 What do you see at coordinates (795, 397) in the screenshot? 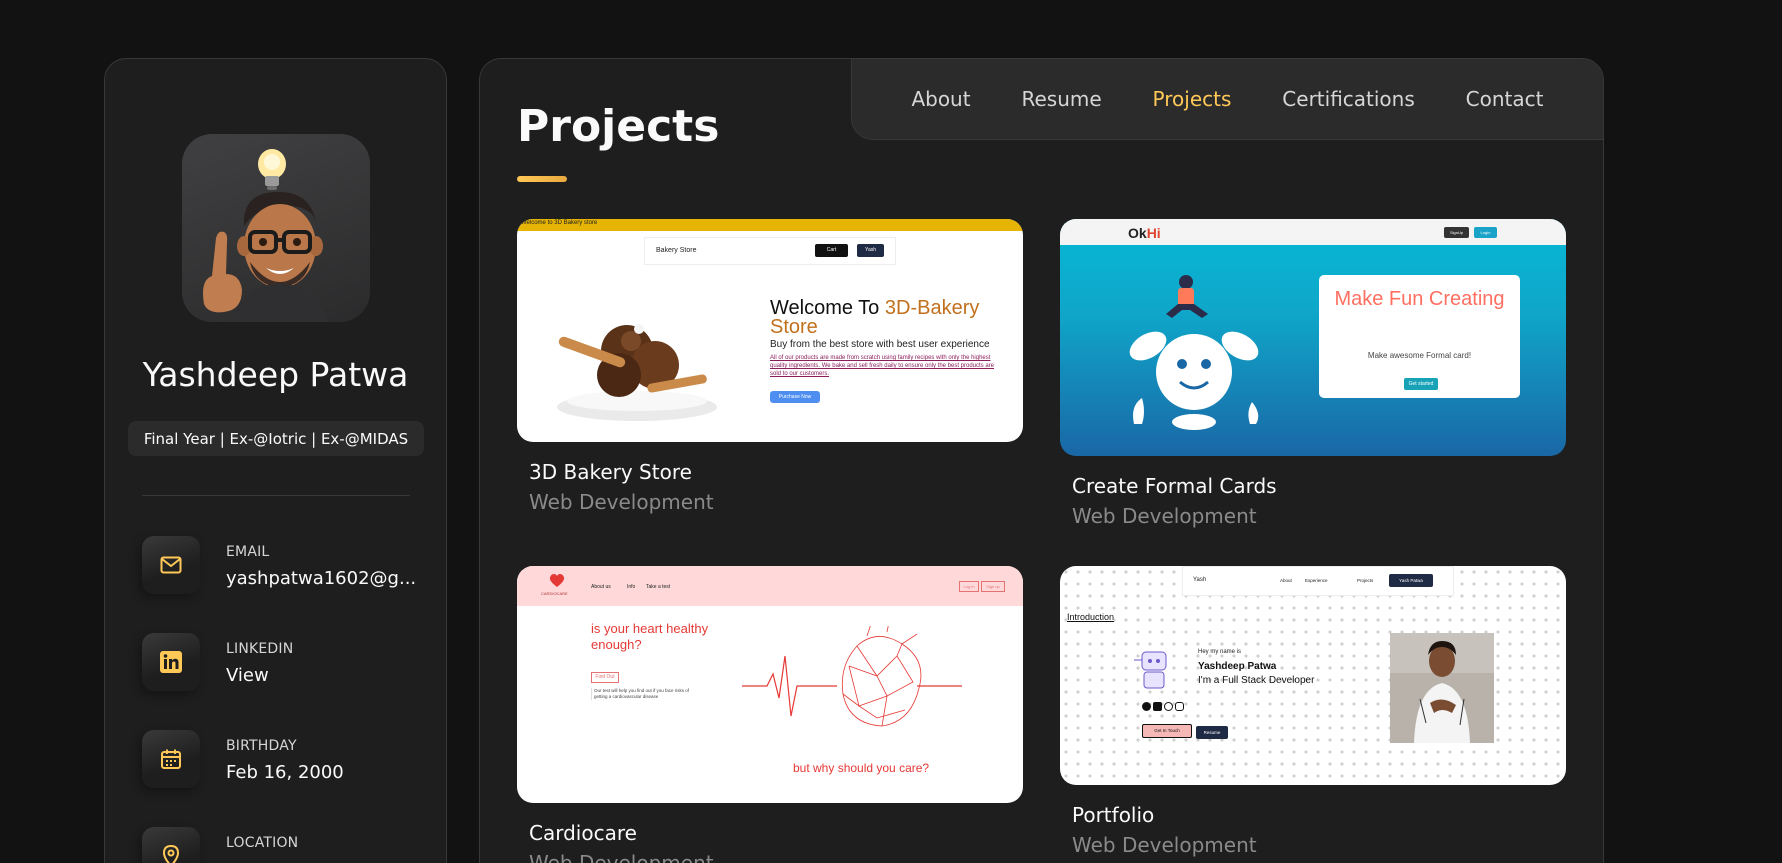
I see `preview-purchase-button: Purchase Now` at bounding box center [795, 397].